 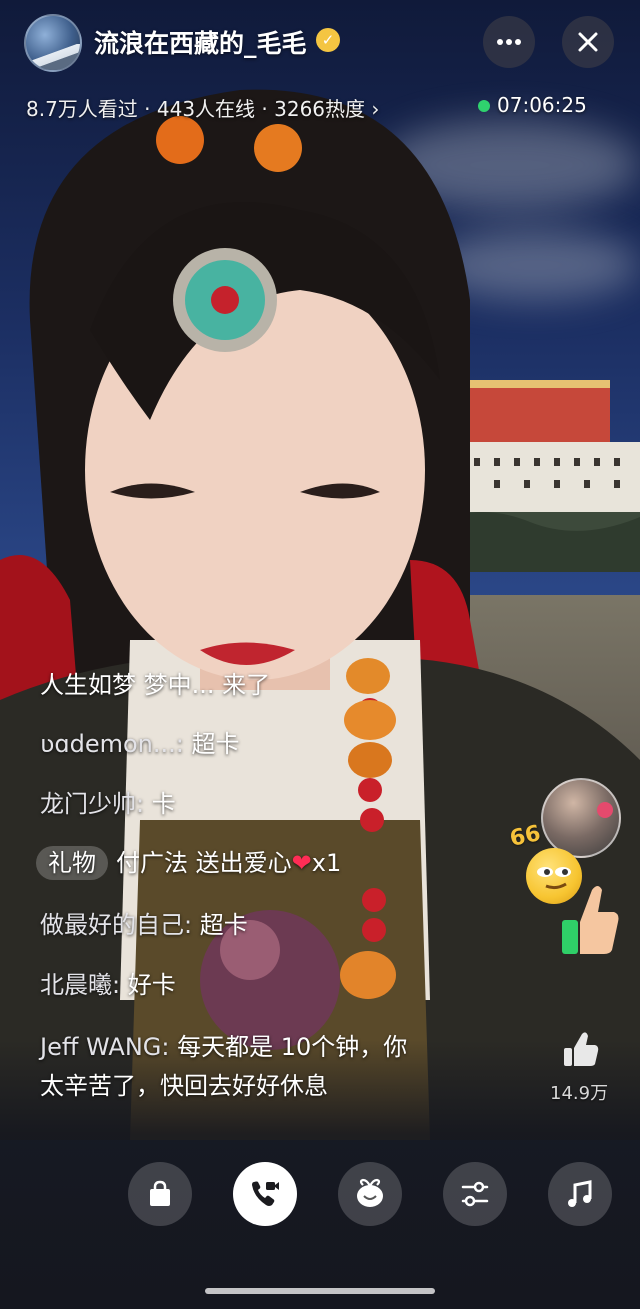 I want to click on settings-button, so click(x=475, y=1194).